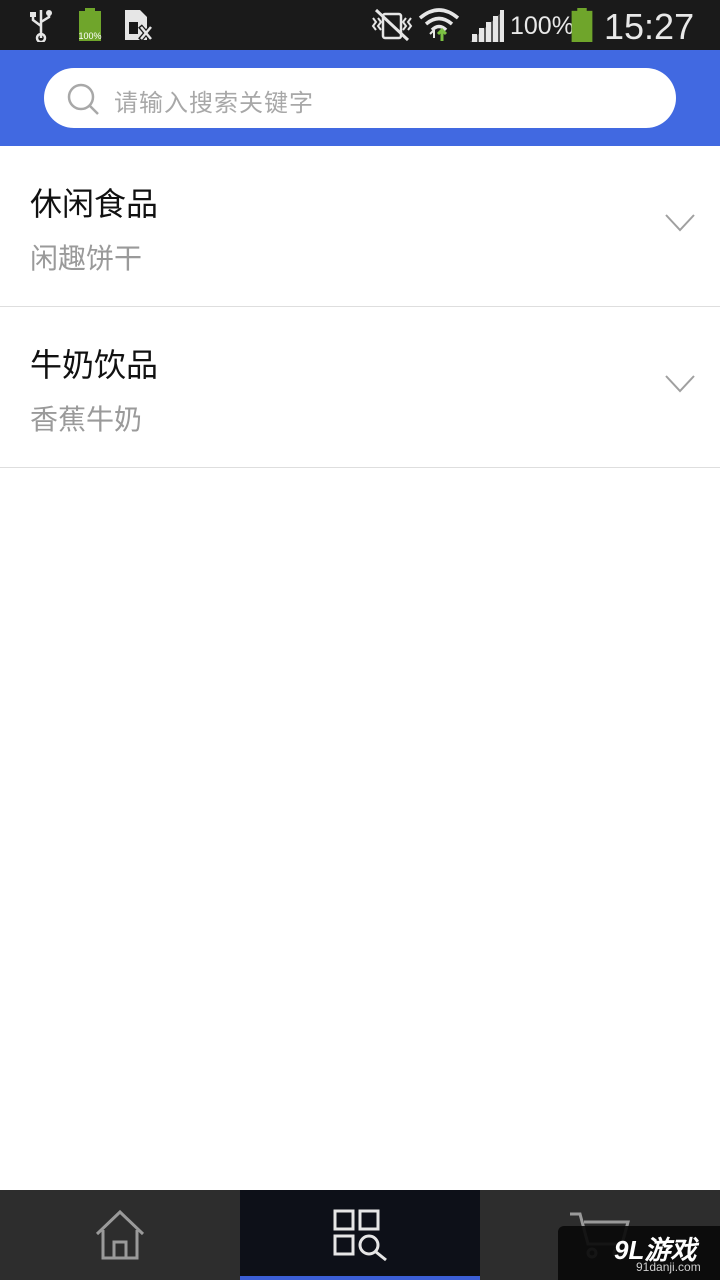 The height and width of the screenshot is (1280, 720). What do you see at coordinates (214, 100) in the screenshot?
I see `search-input: 请输入搜索关键字` at bounding box center [214, 100].